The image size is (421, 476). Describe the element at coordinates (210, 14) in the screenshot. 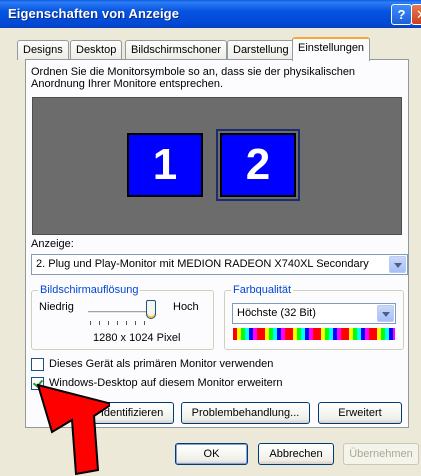

I see `title-bar: Eigenschaften von Anzeige ? ✕` at that location.